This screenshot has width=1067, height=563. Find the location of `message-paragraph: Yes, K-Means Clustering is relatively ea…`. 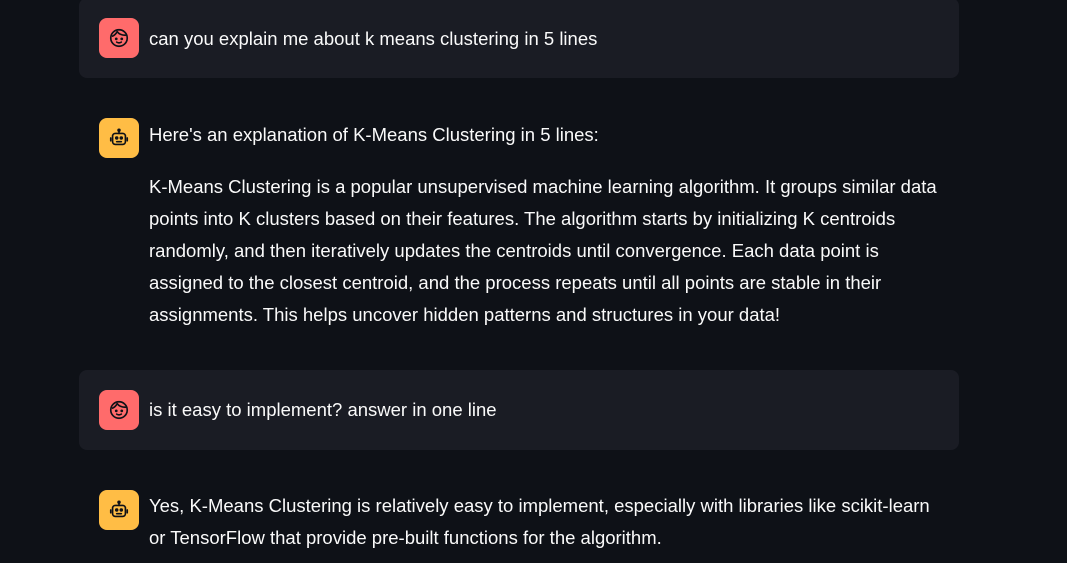

message-paragraph: Yes, K-Means Clustering is relatively ea… is located at coordinates (539, 521).